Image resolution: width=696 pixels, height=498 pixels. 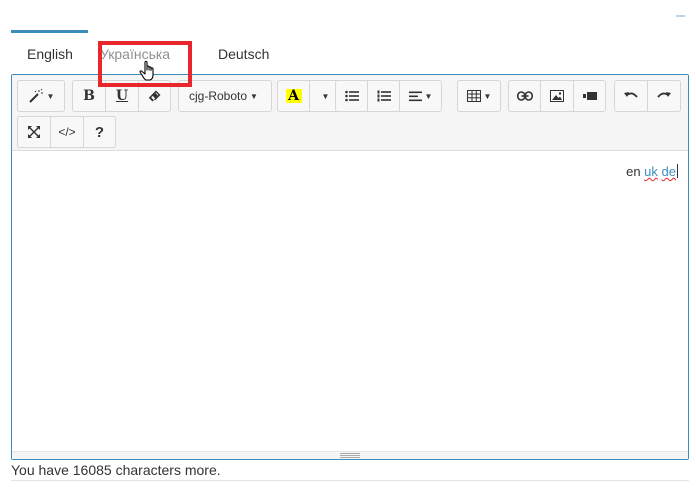 I want to click on ordered-list-button, so click(x=383, y=96).